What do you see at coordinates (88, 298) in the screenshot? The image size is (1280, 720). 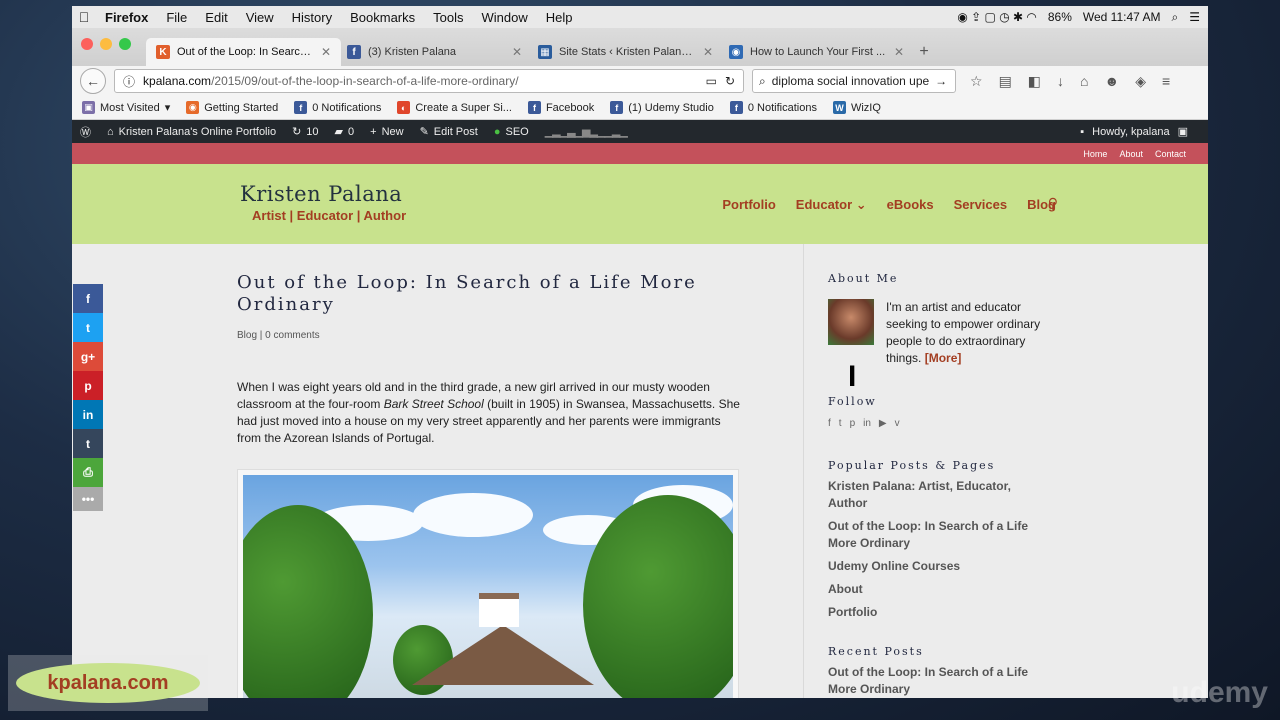 I see `share-facebook-icon: f` at bounding box center [88, 298].